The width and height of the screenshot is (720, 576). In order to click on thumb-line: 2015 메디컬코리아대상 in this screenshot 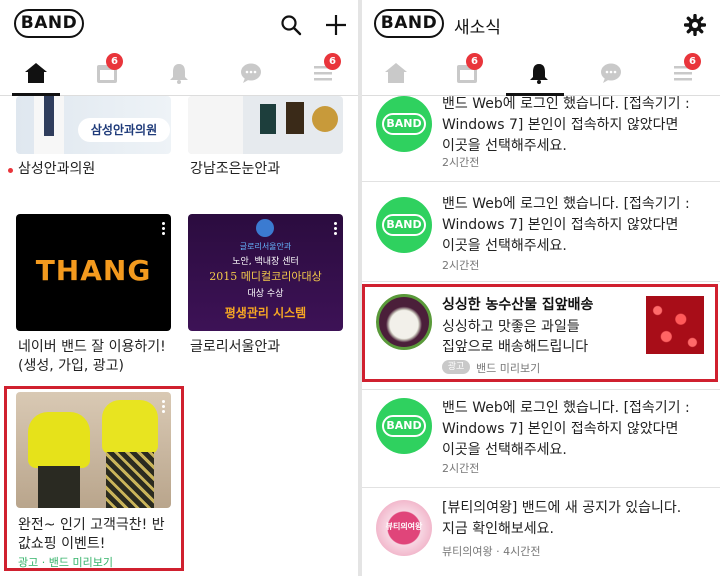, I will do `click(265, 276)`.